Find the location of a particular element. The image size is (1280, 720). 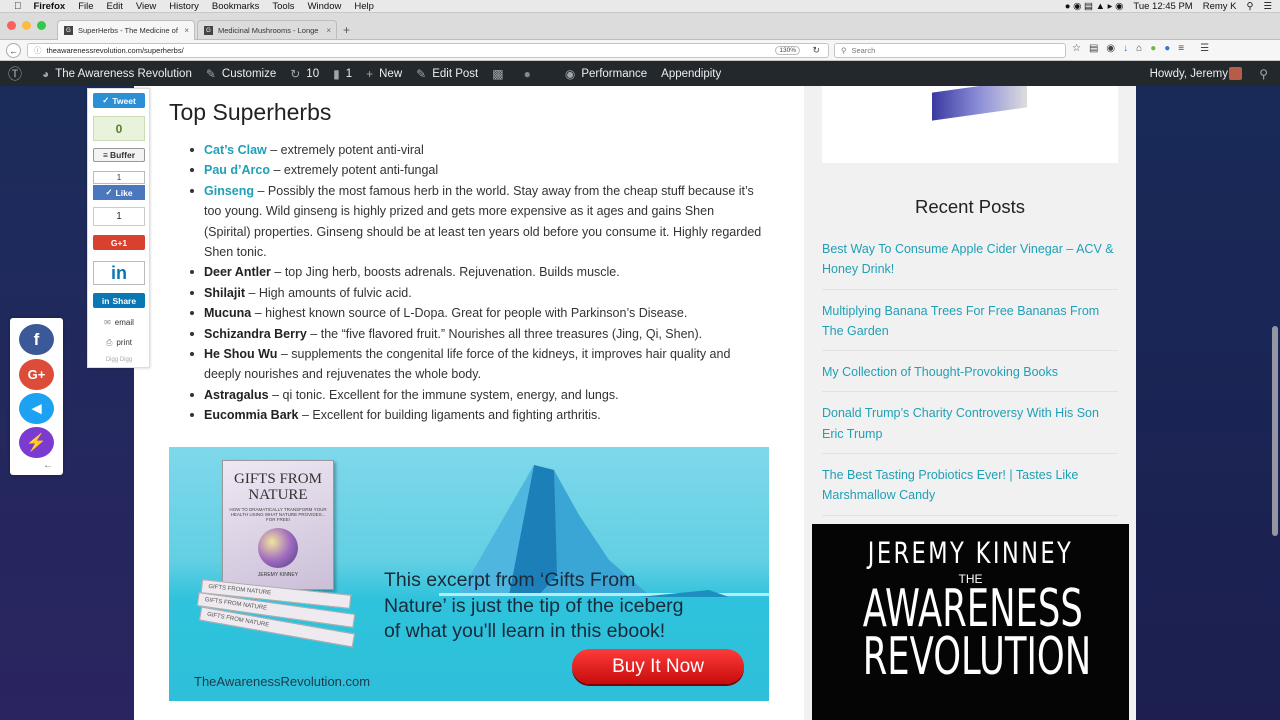

tab-title: SuperHerbs - The Medicine of is located at coordinates (128, 30).